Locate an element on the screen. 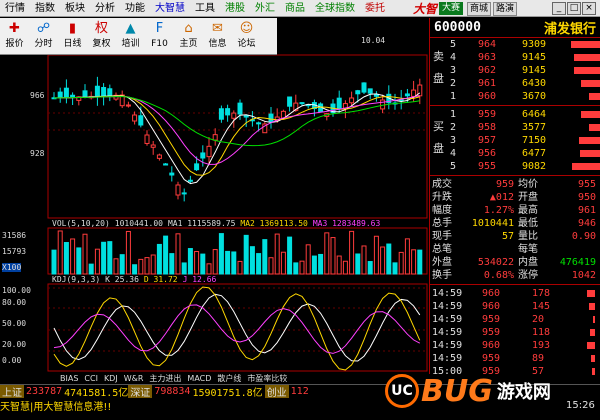 The width and height of the screenshot is (600, 420). price: 956 is located at coordinates (487, 153).